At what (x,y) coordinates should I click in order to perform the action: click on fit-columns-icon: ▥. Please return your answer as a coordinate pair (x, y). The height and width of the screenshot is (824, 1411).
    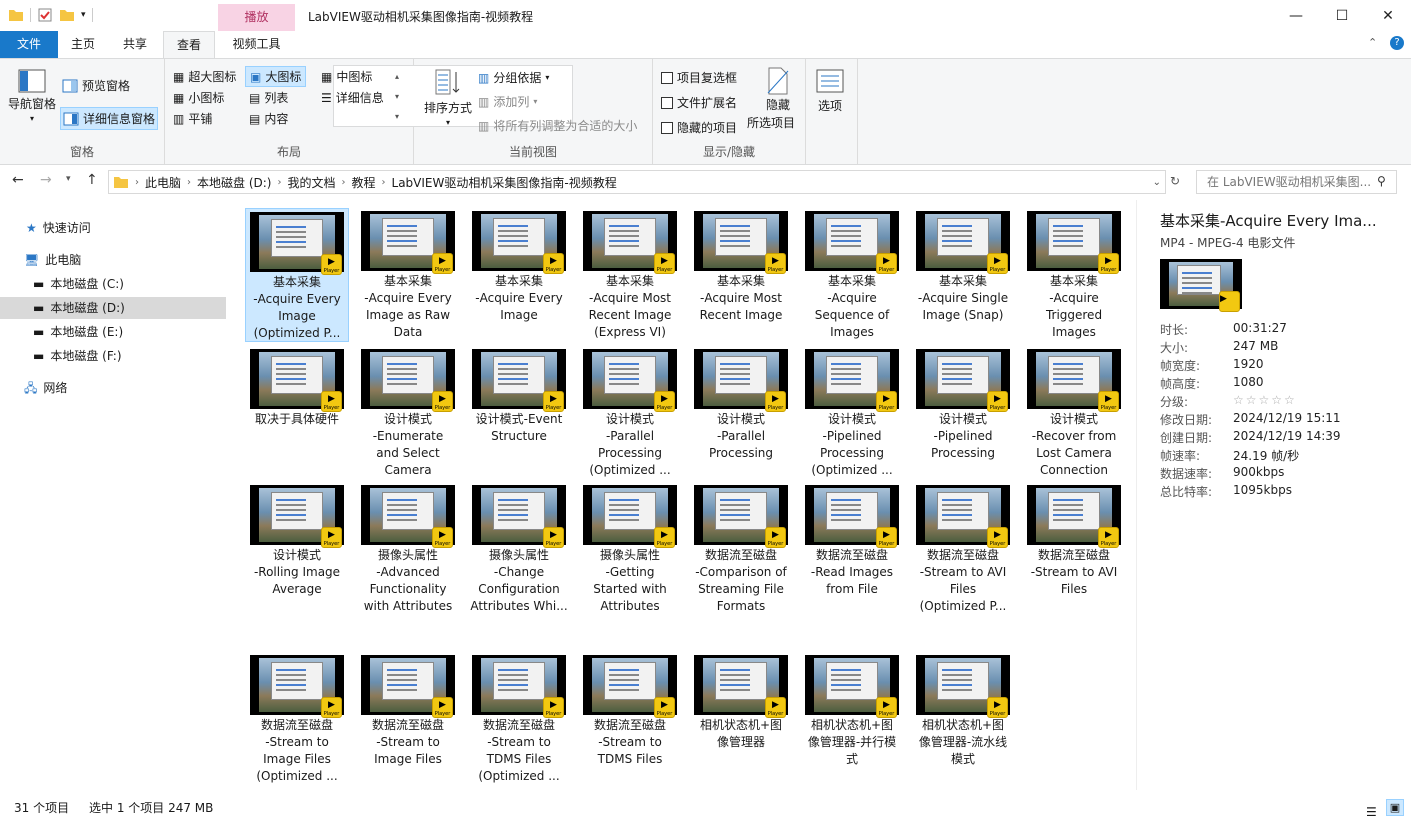
    Looking at the image, I should click on (484, 125).